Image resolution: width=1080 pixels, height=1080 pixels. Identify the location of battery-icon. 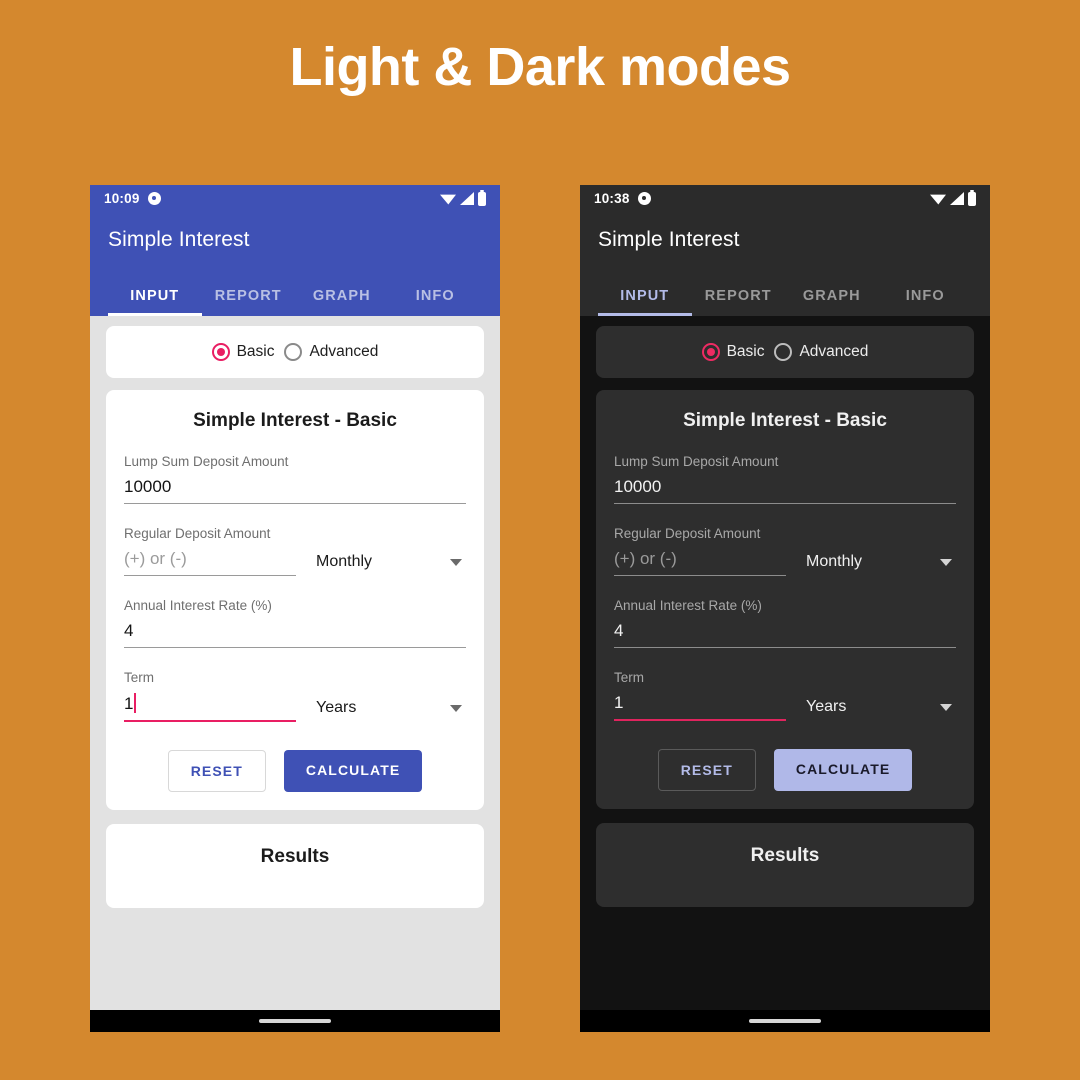
(972, 197).